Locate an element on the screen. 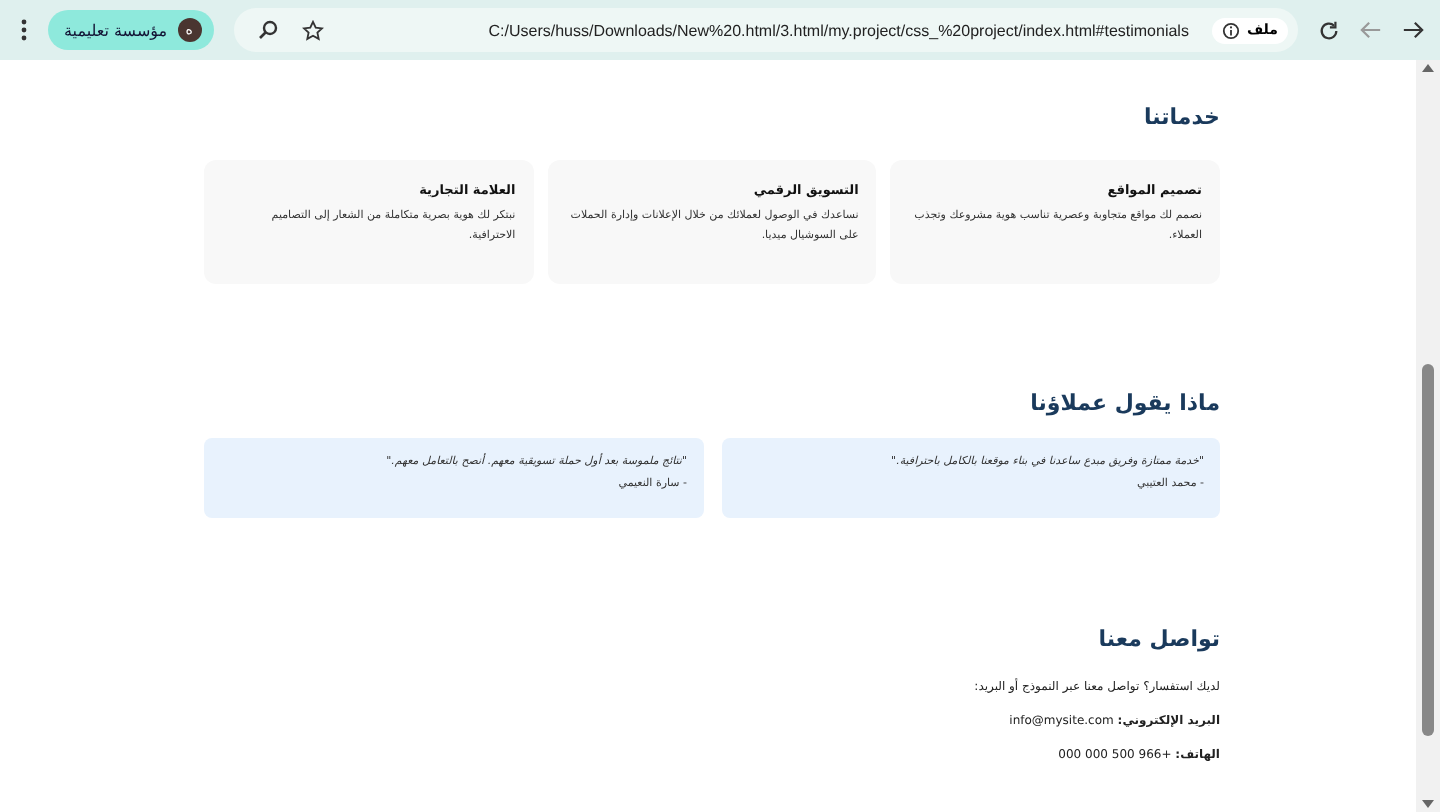 This screenshot has width=1440, height=812. reload-icon is located at coordinates (1329, 30).